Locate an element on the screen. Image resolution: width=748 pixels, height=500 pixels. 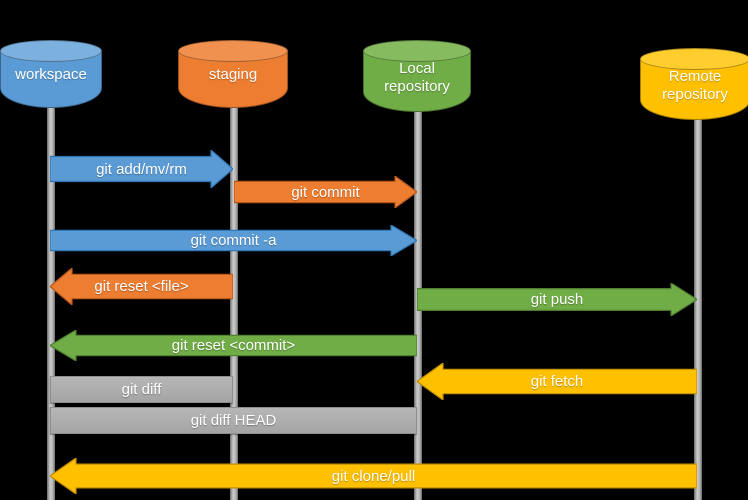
node-workspace: workspace is located at coordinates (51, 74).